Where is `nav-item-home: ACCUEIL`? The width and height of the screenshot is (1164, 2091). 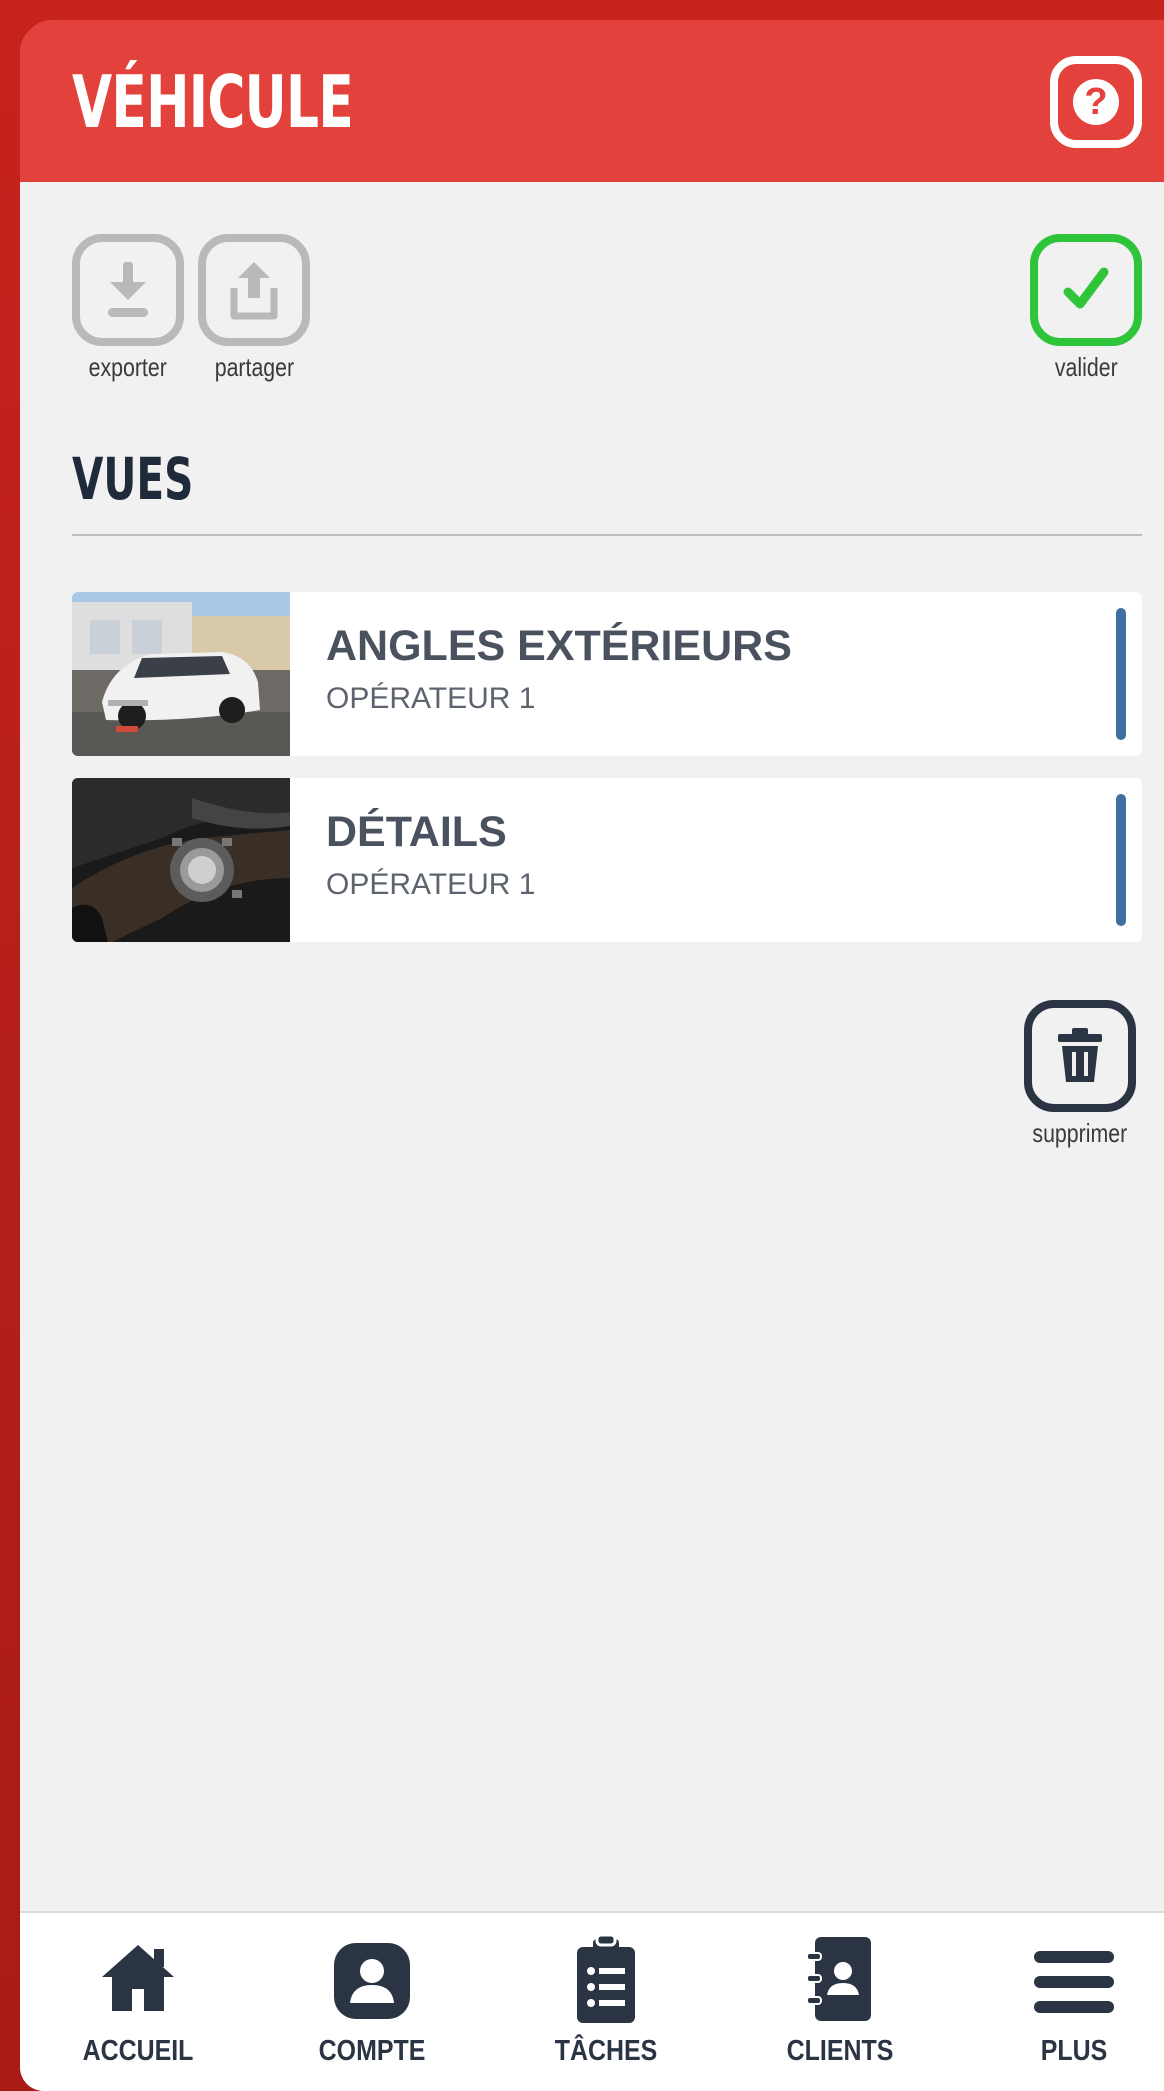 nav-item-home: ACCUEIL is located at coordinates (138, 2002).